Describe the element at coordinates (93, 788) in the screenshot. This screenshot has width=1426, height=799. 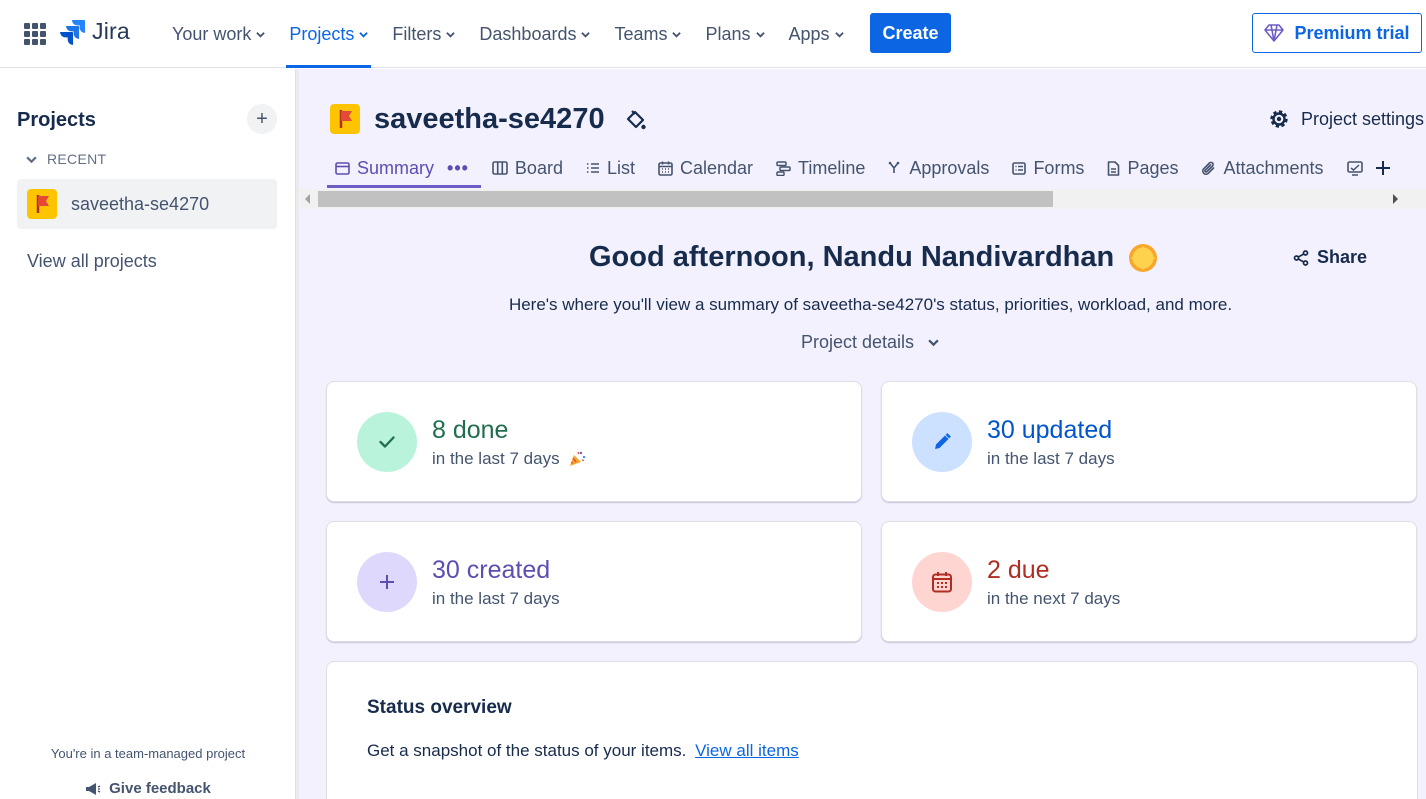
I see `megaphone-icon` at that location.